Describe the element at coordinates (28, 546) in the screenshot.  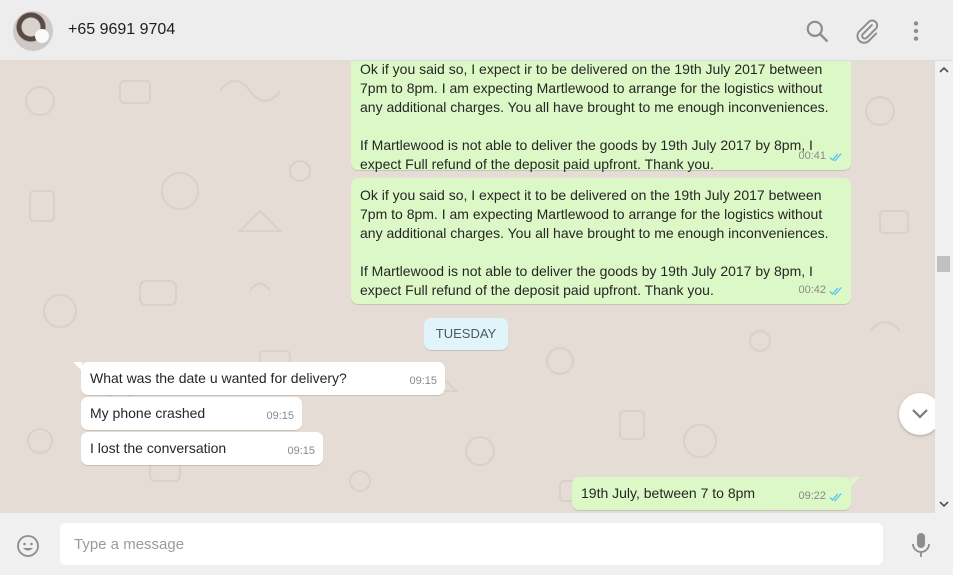
I see `emoji-icon` at that location.